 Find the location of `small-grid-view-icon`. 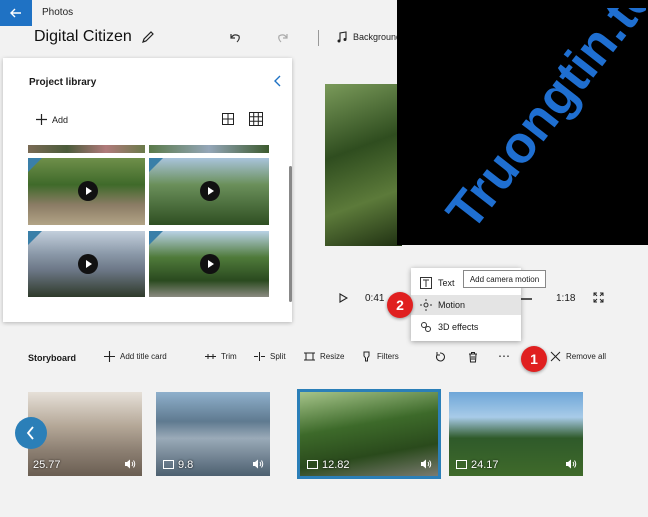

small-grid-view-icon is located at coordinates (256, 119).